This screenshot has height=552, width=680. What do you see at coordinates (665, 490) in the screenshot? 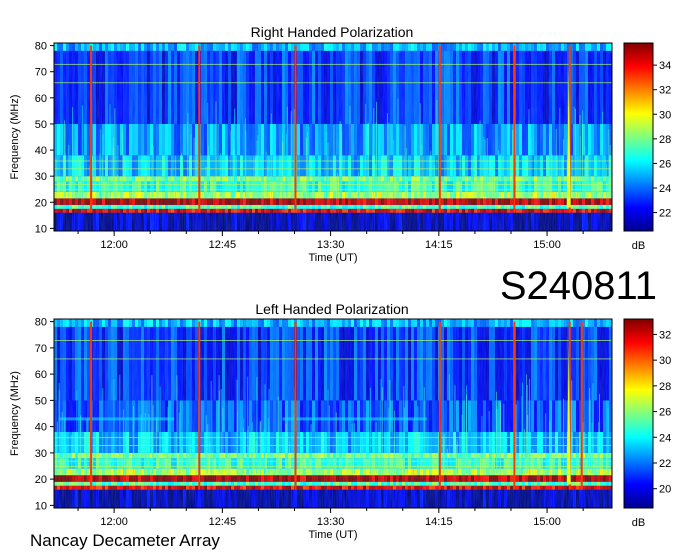
I see `colorbar-tick-label: 20` at bounding box center [665, 490].